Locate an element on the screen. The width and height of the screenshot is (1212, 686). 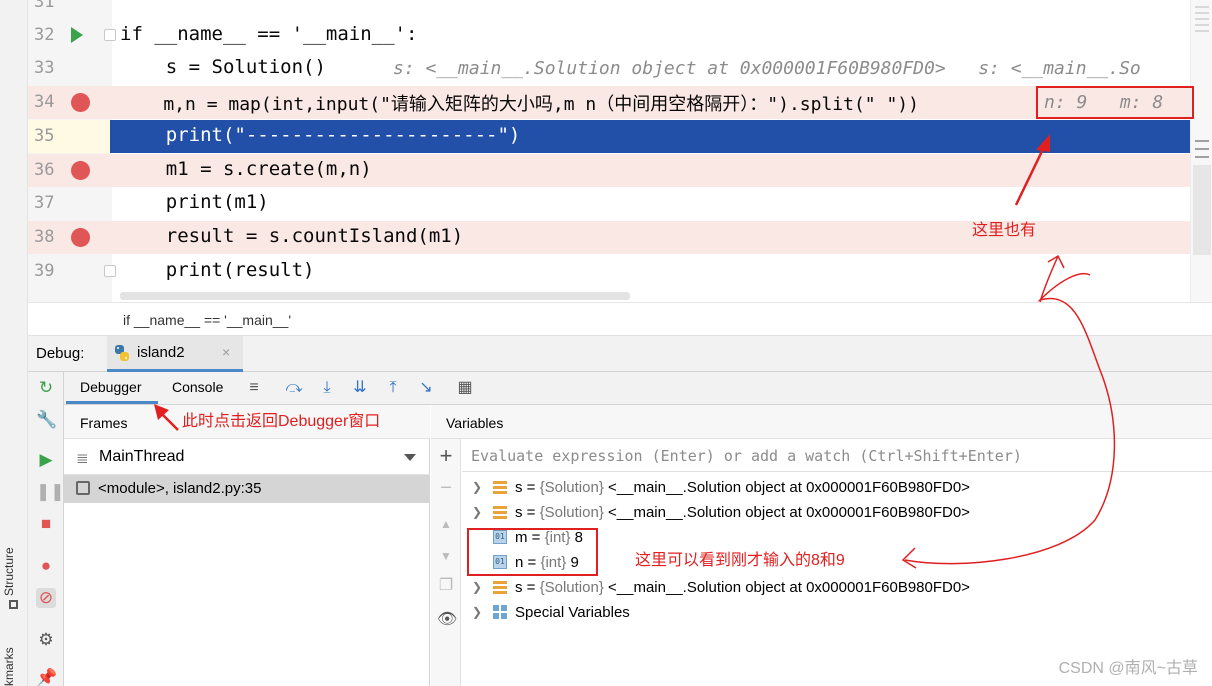
line-number: 37 is located at coordinates (44, 203).